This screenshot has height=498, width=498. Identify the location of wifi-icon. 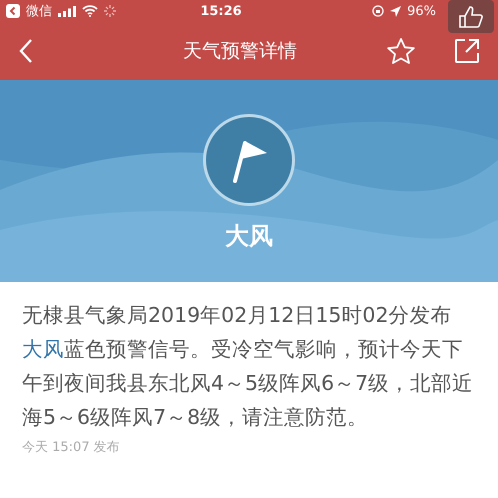
(90, 11).